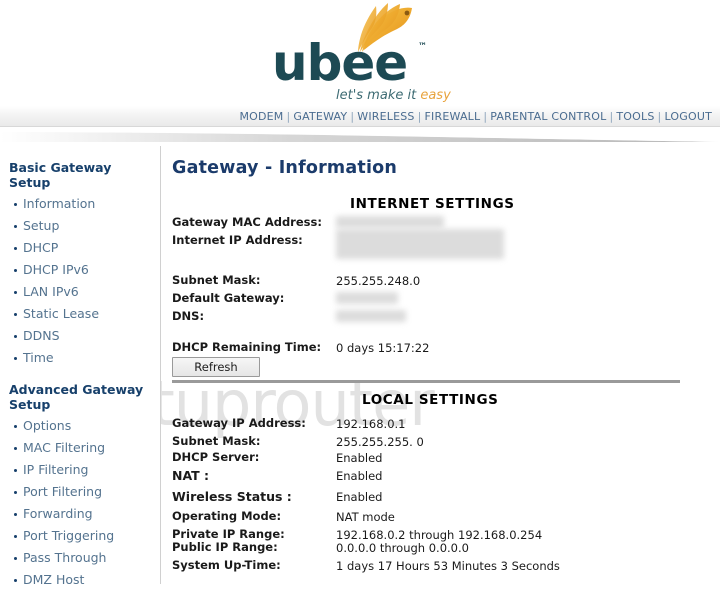  I want to click on row-dhcp-remaining-time: DHCP Remaining Time: 0 days 15:17:22, so click(437, 347).